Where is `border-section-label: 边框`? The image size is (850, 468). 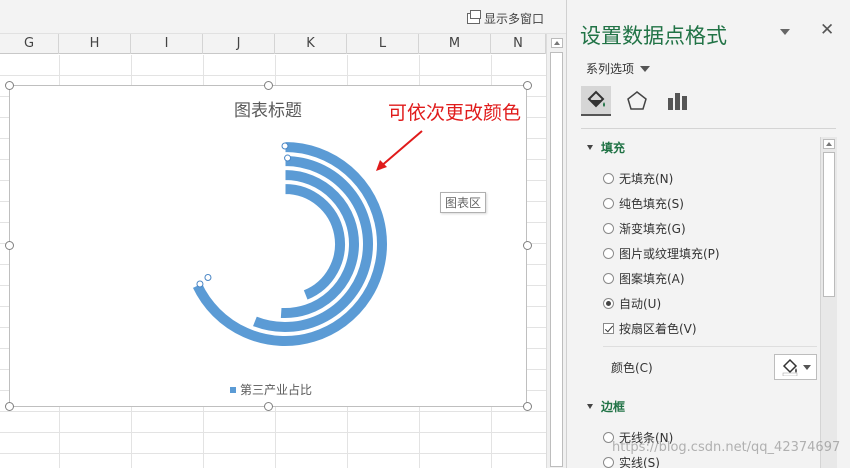
border-section-label: 边框 is located at coordinates (613, 407).